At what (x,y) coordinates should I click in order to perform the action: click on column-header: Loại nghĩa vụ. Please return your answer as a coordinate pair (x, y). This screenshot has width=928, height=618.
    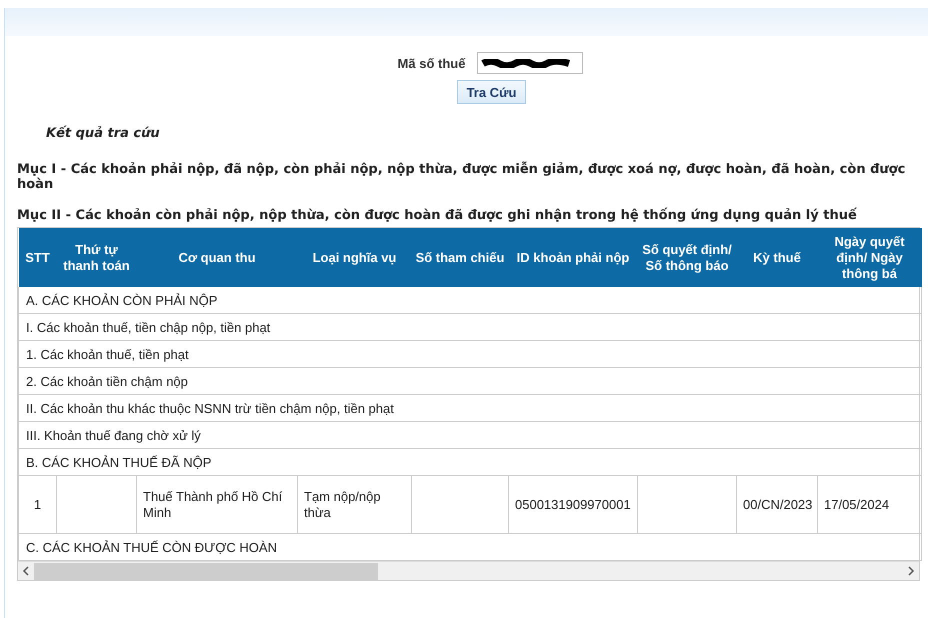
    Looking at the image, I should click on (355, 257).